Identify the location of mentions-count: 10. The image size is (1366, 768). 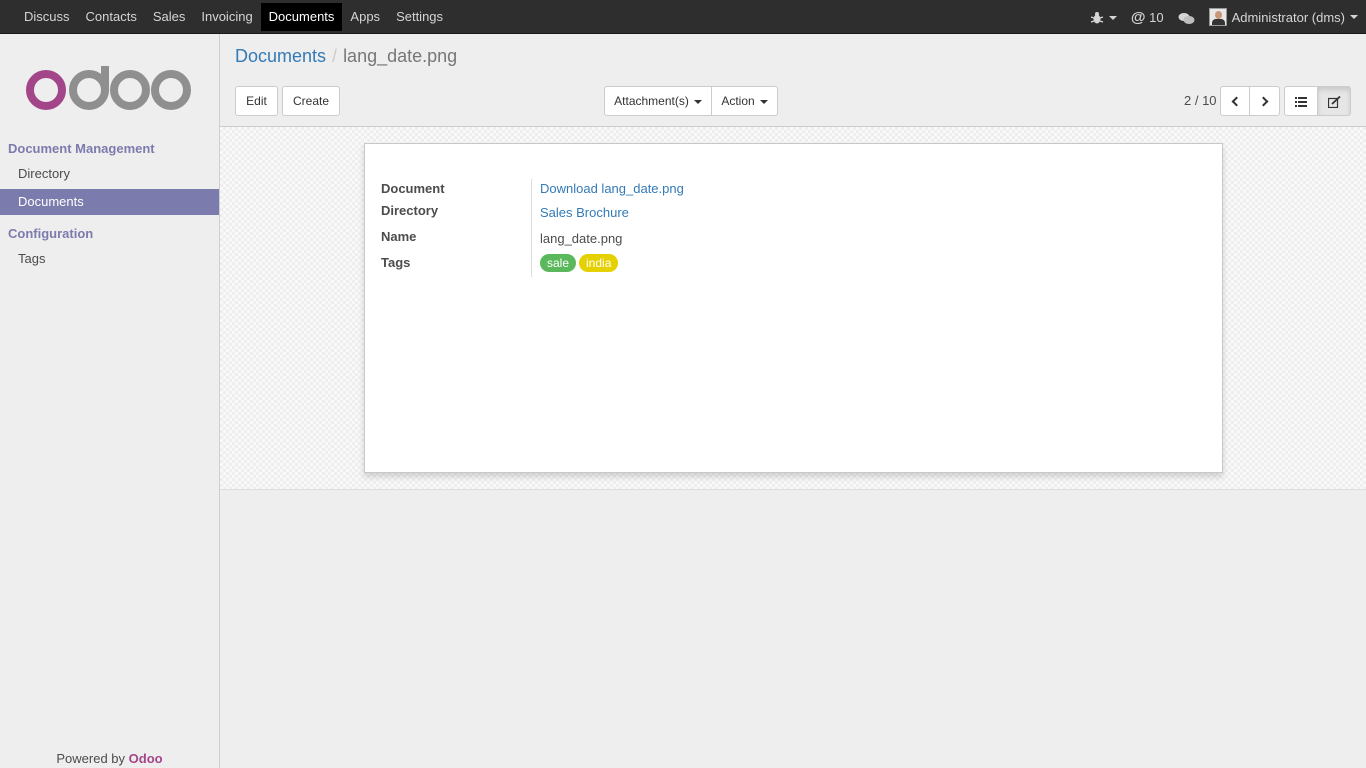
(1156, 17).